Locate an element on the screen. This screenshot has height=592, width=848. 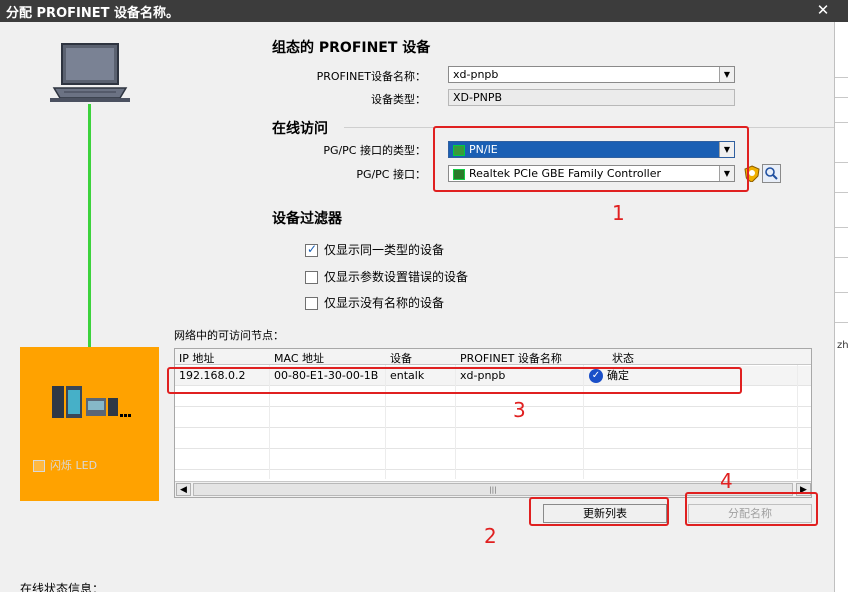
interface-label: PG/PC 接口： is located at coordinates (391, 174).